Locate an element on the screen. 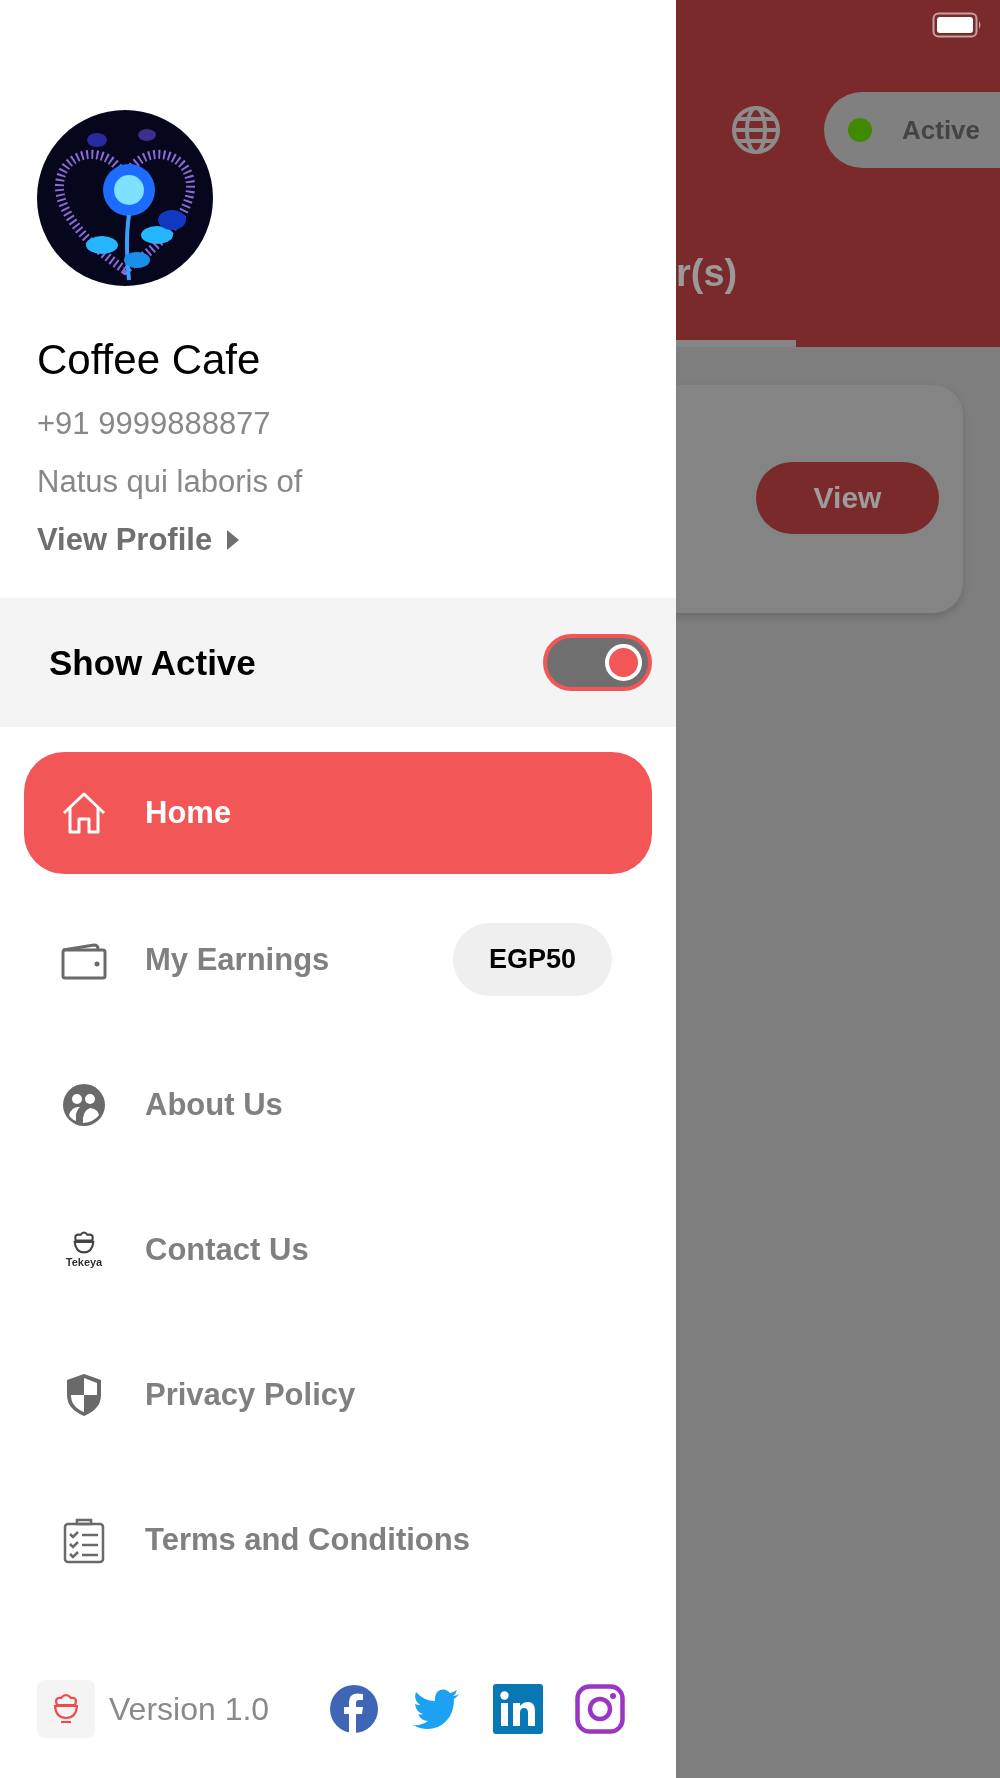  status-pill: Active is located at coordinates (912, 130).